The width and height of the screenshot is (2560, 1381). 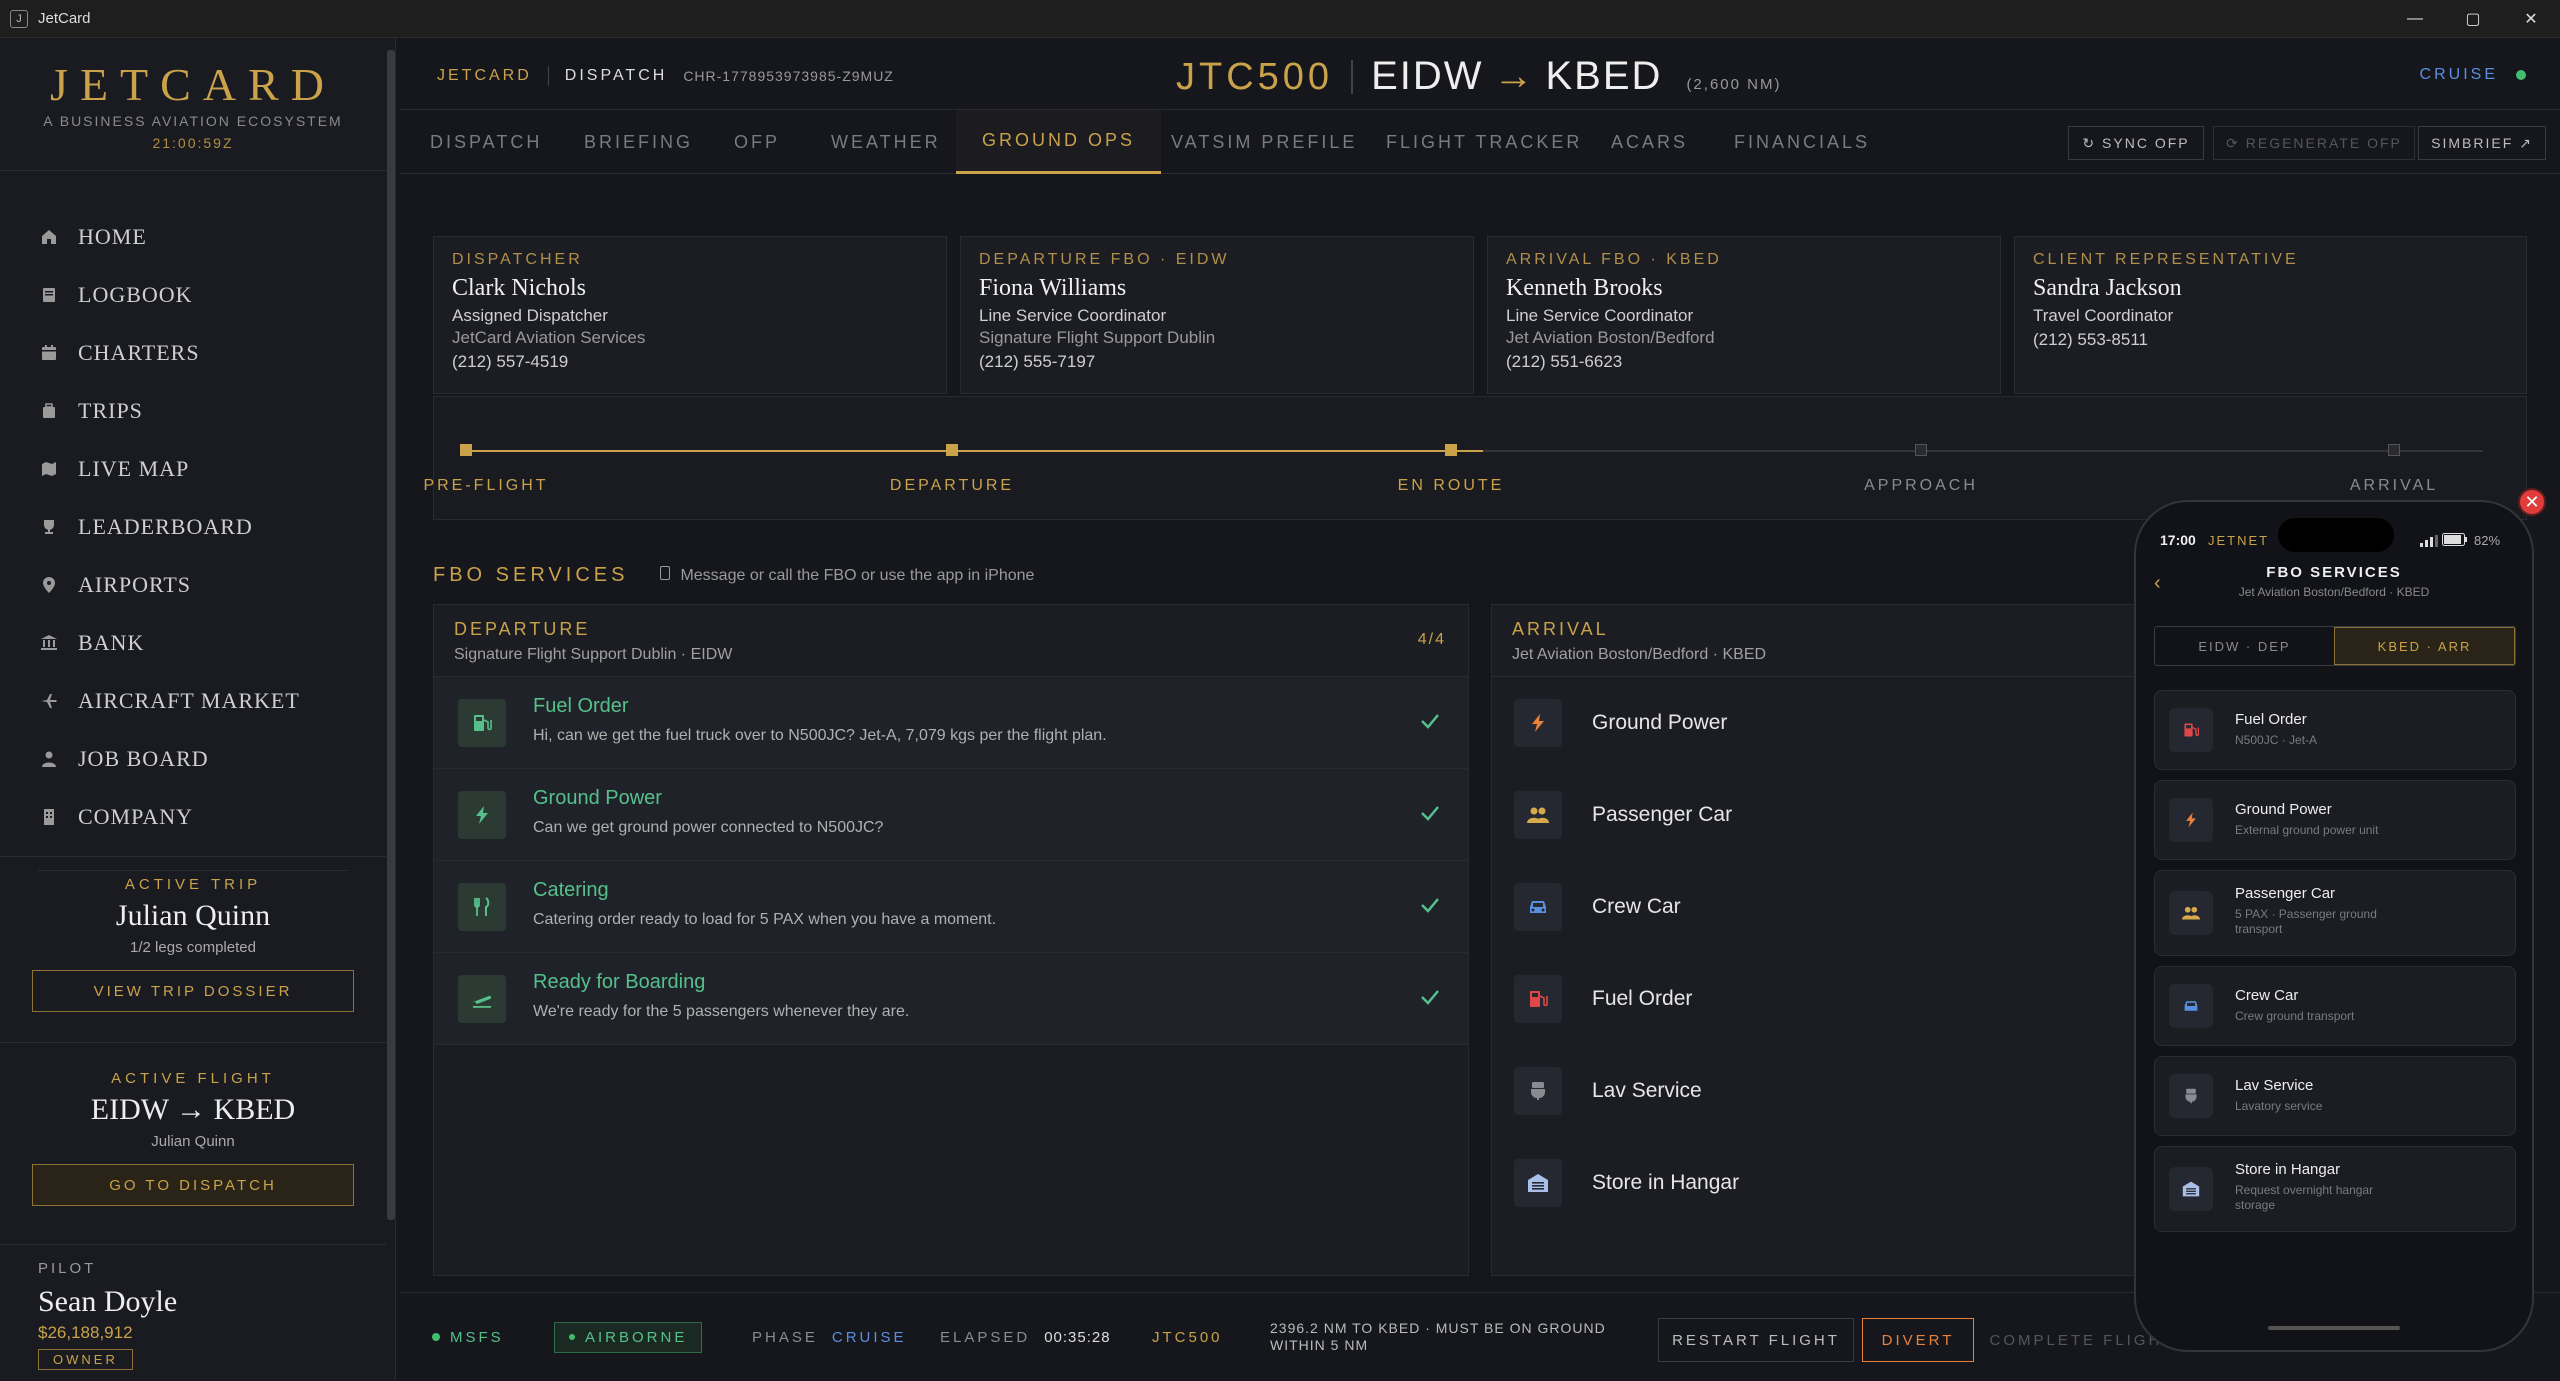 What do you see at coordinates (486, 142) in the screenshot?
I see `tab-dispatch: DISPATCH` at bounding box center [486, 142].